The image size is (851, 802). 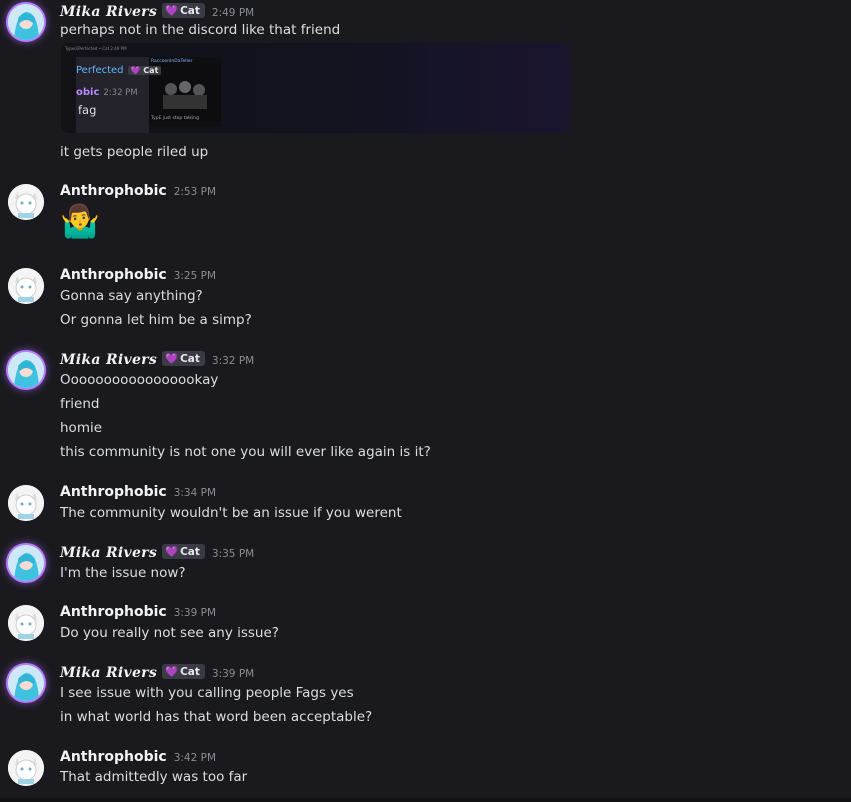 What do you see at coordinates (80, 221) in the screenshot?
I see `shrug-emoji-icon: 🤷‍♂️` at bounding box center [80, 221].